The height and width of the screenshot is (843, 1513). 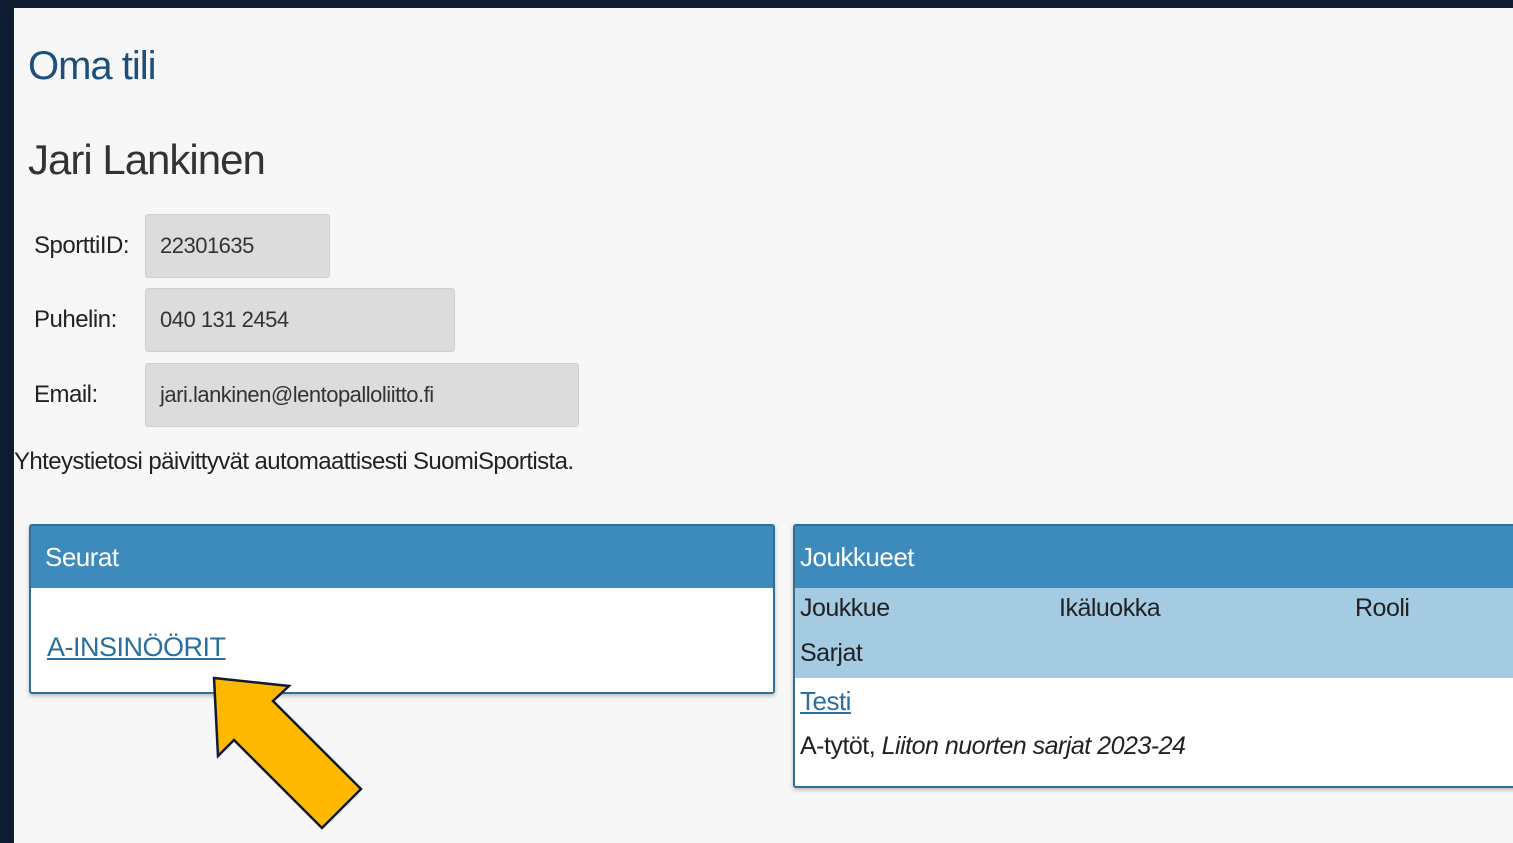 I want to click on club-link-a-insinoorit: A-INSINÖÖRIT, so click(x=136, y=647).